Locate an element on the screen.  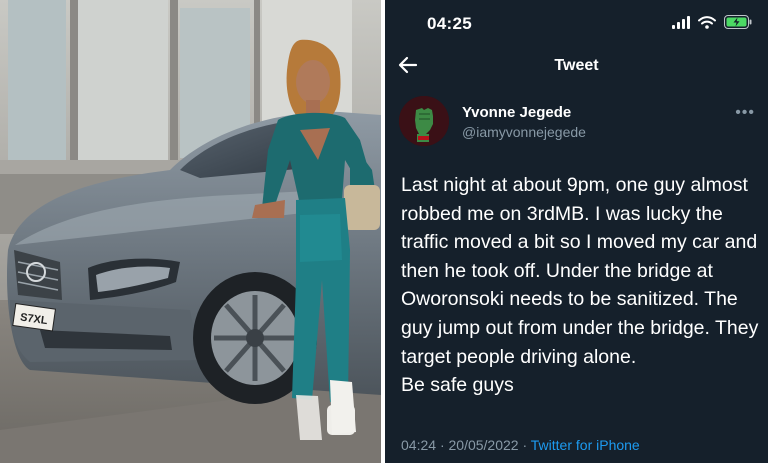
author-name: Yvonne Jegede is located at coordinates (516, 112).